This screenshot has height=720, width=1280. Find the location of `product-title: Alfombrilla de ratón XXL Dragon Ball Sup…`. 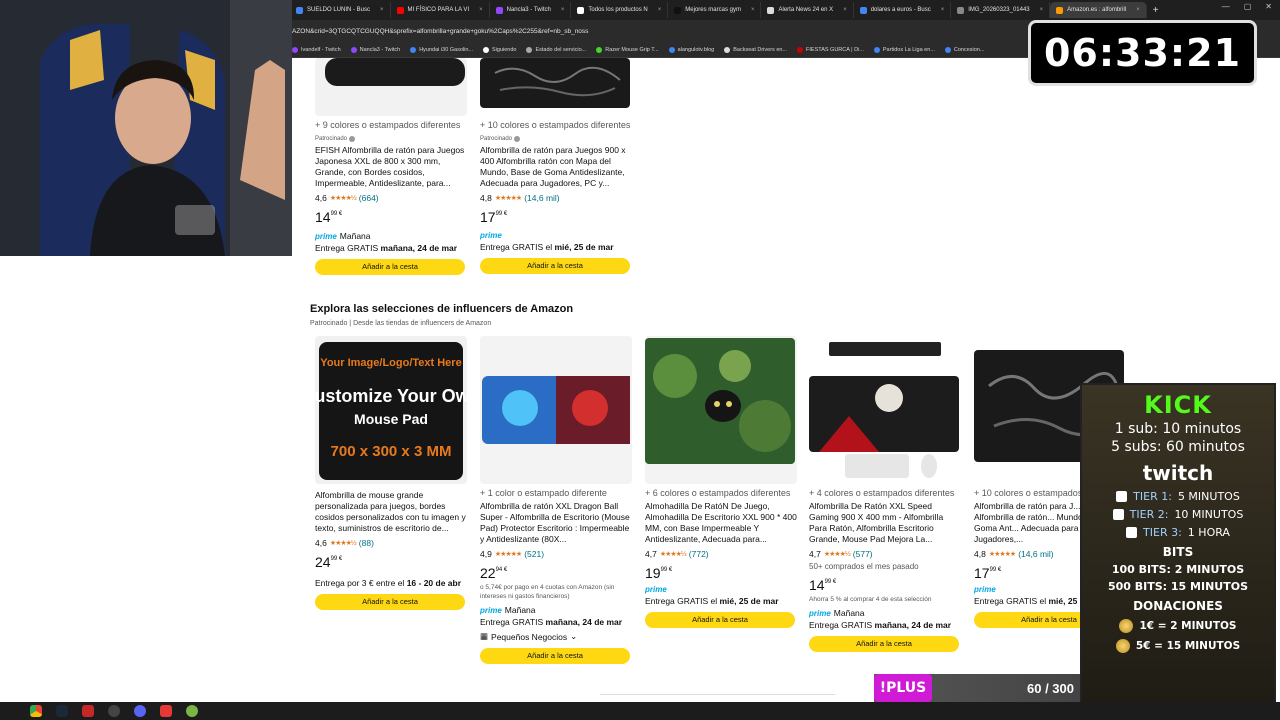

product-title: Alfombrilla de ratón XXL Dragon Ball Sup… is located at coordinates (556, 523).